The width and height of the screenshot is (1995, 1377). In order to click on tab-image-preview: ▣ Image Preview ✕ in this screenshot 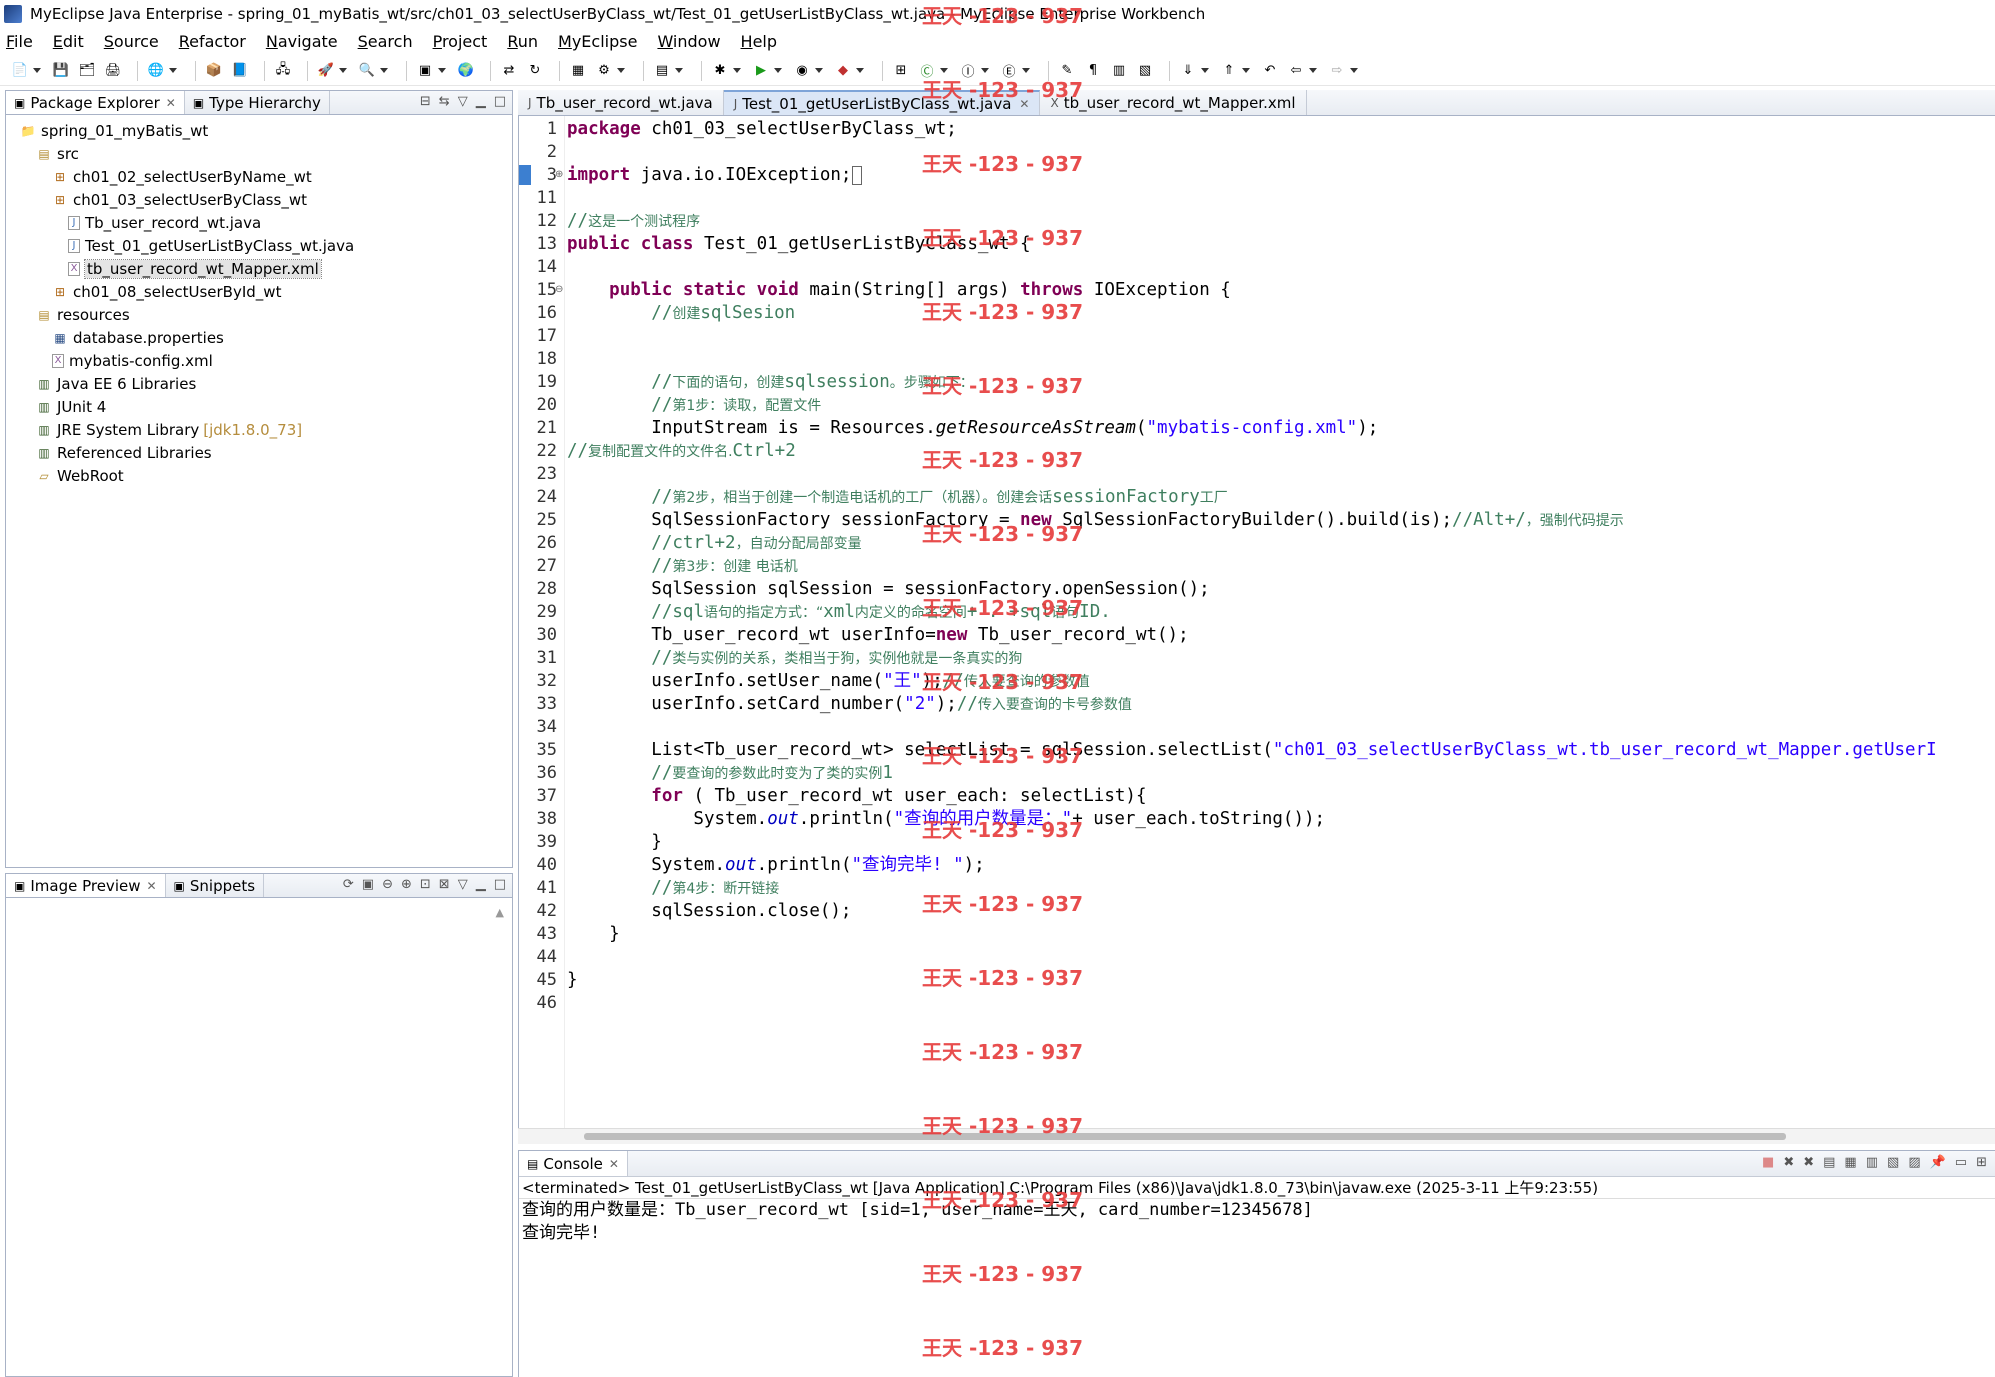, I will do `click(86, 885)`.